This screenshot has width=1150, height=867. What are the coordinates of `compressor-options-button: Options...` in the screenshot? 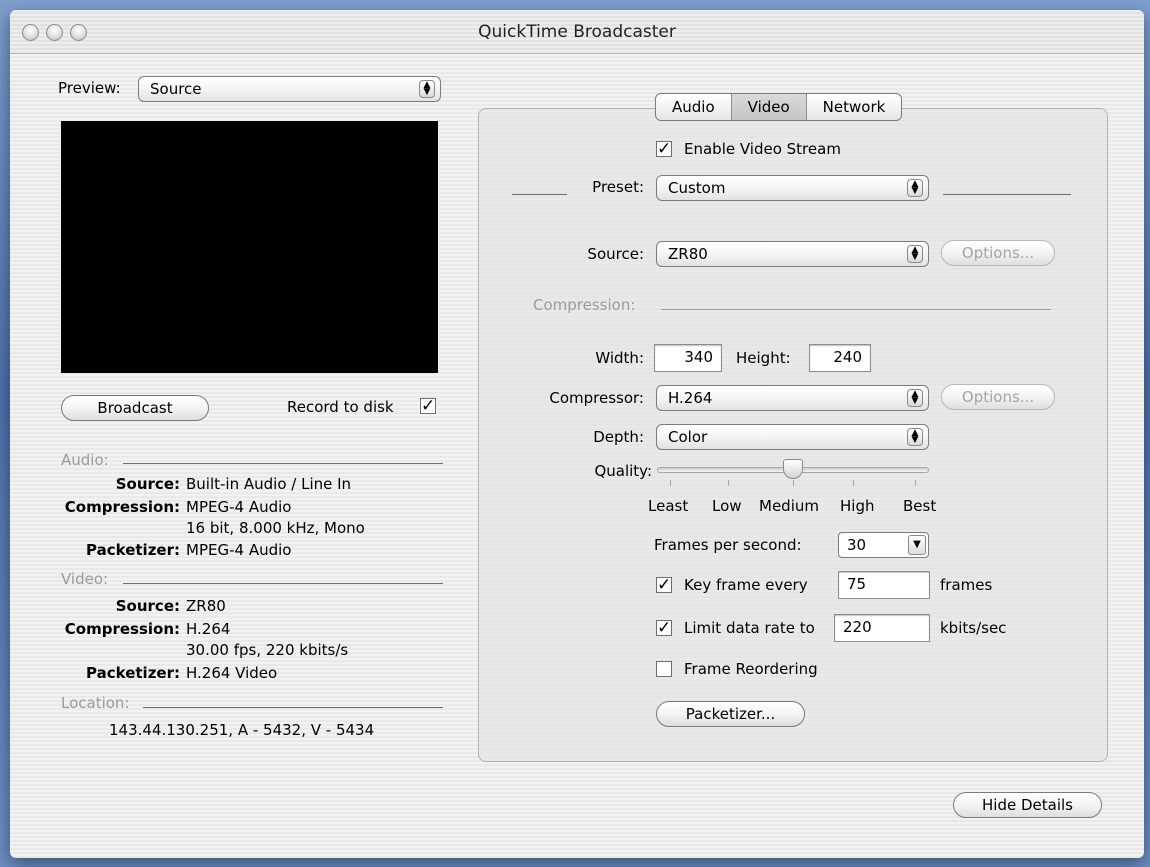 It's located at (998, 397).